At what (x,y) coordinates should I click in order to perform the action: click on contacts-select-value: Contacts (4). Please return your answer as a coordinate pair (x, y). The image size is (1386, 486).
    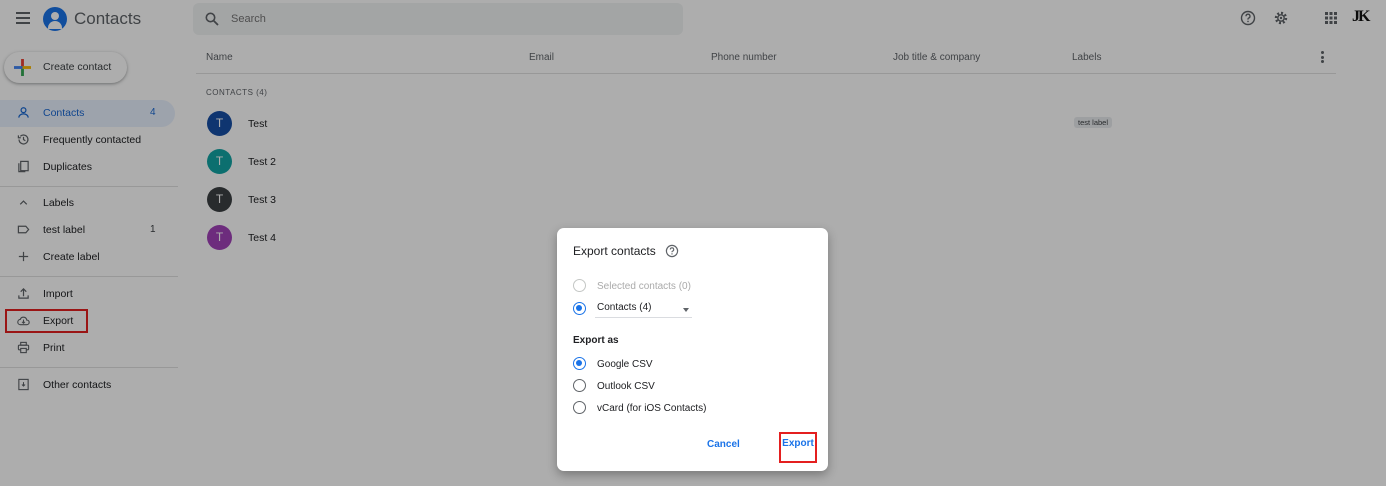
    Looking at the image, I should click on (624, 307).